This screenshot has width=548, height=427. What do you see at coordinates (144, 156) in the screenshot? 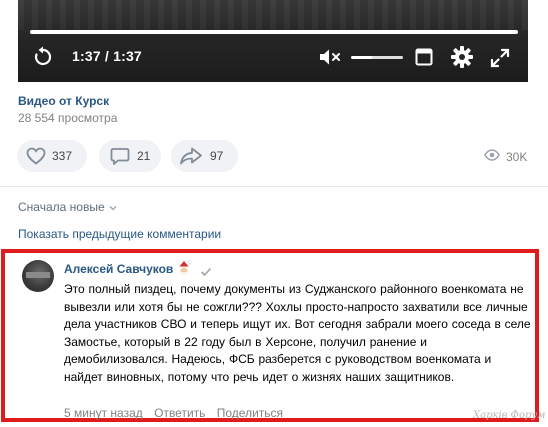
I see `comment-count: 21` at bounding box center [144, 156].